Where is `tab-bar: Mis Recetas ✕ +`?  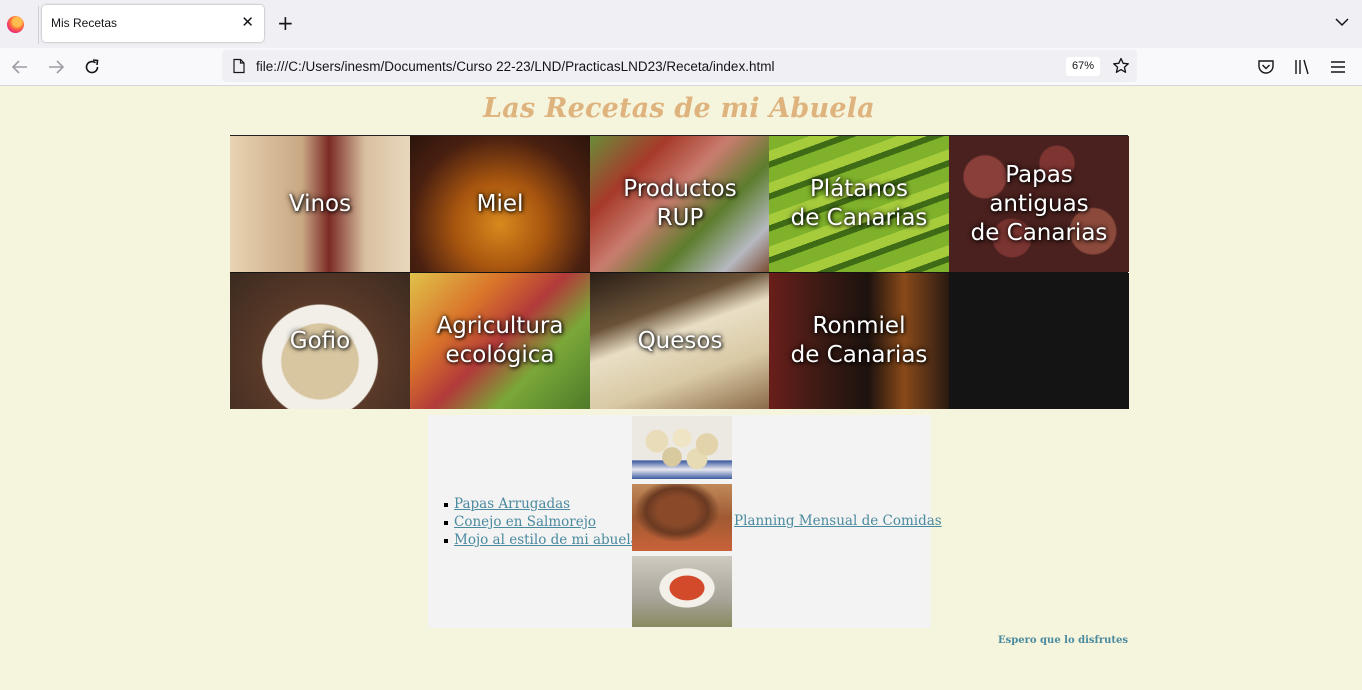
tab-bar: Mis Recetas ✕ + is located at coordinates (681, 24).